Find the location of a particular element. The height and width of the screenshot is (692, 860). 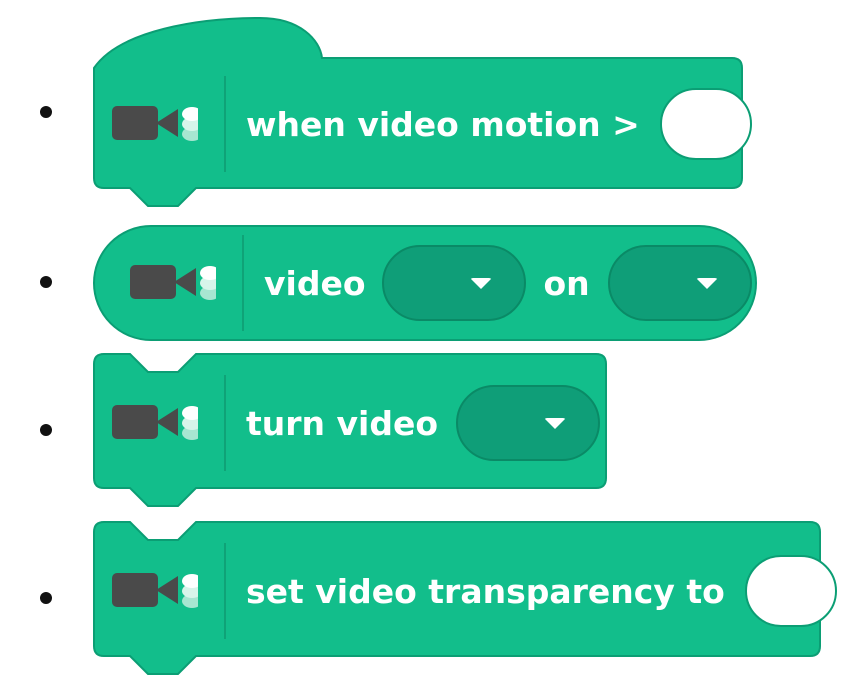

block-divider is located at coordinates (225, 591).